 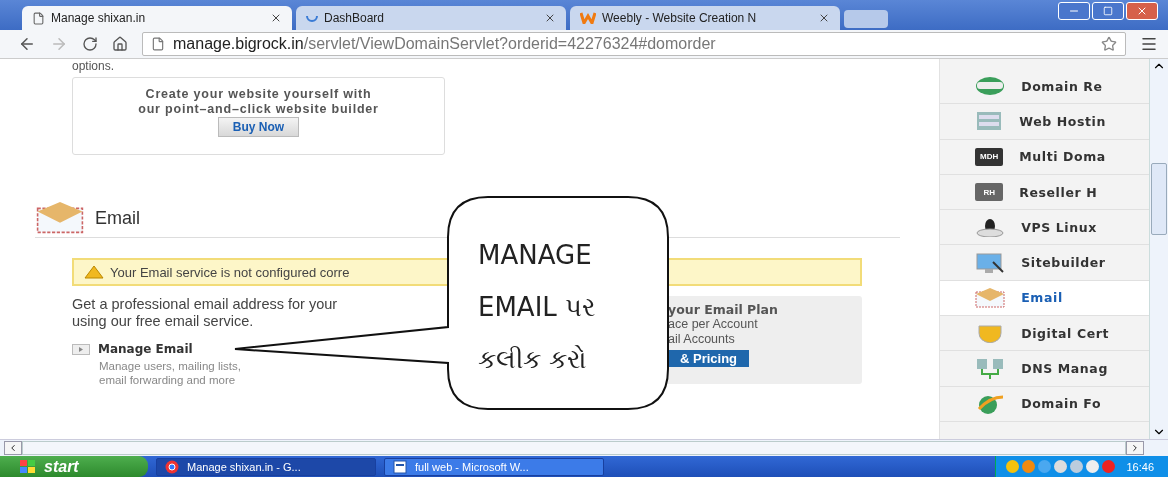 I want to click on restore-icon, so click(x=1108, y=11).